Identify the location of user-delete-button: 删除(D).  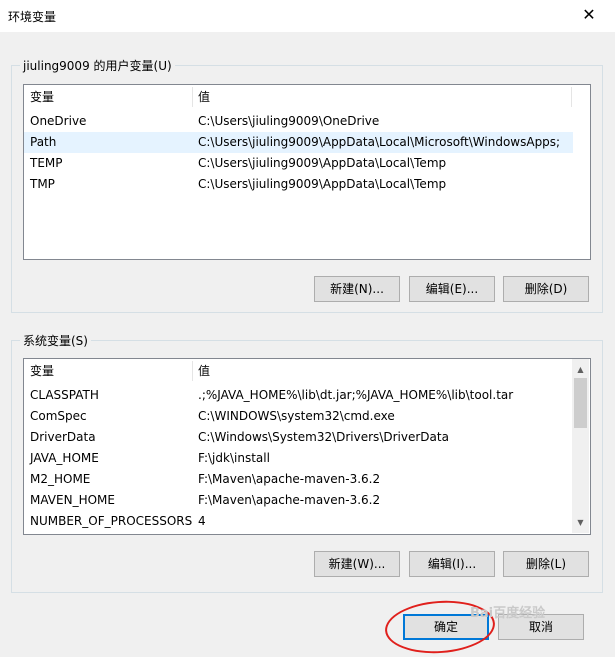
(546, 289).